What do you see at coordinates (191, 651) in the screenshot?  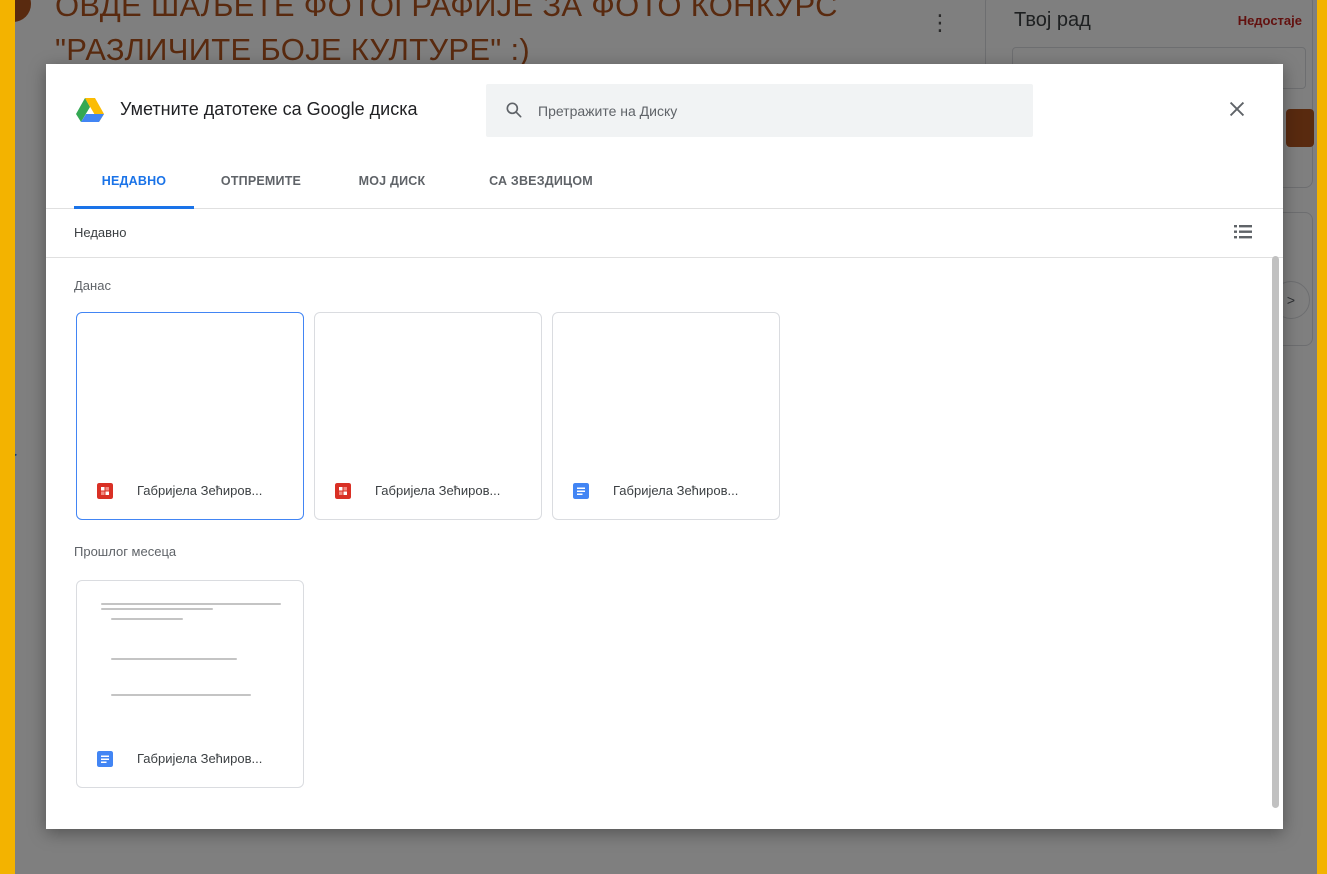 I see `document-thumbnail` at bounding box center [191, 651].